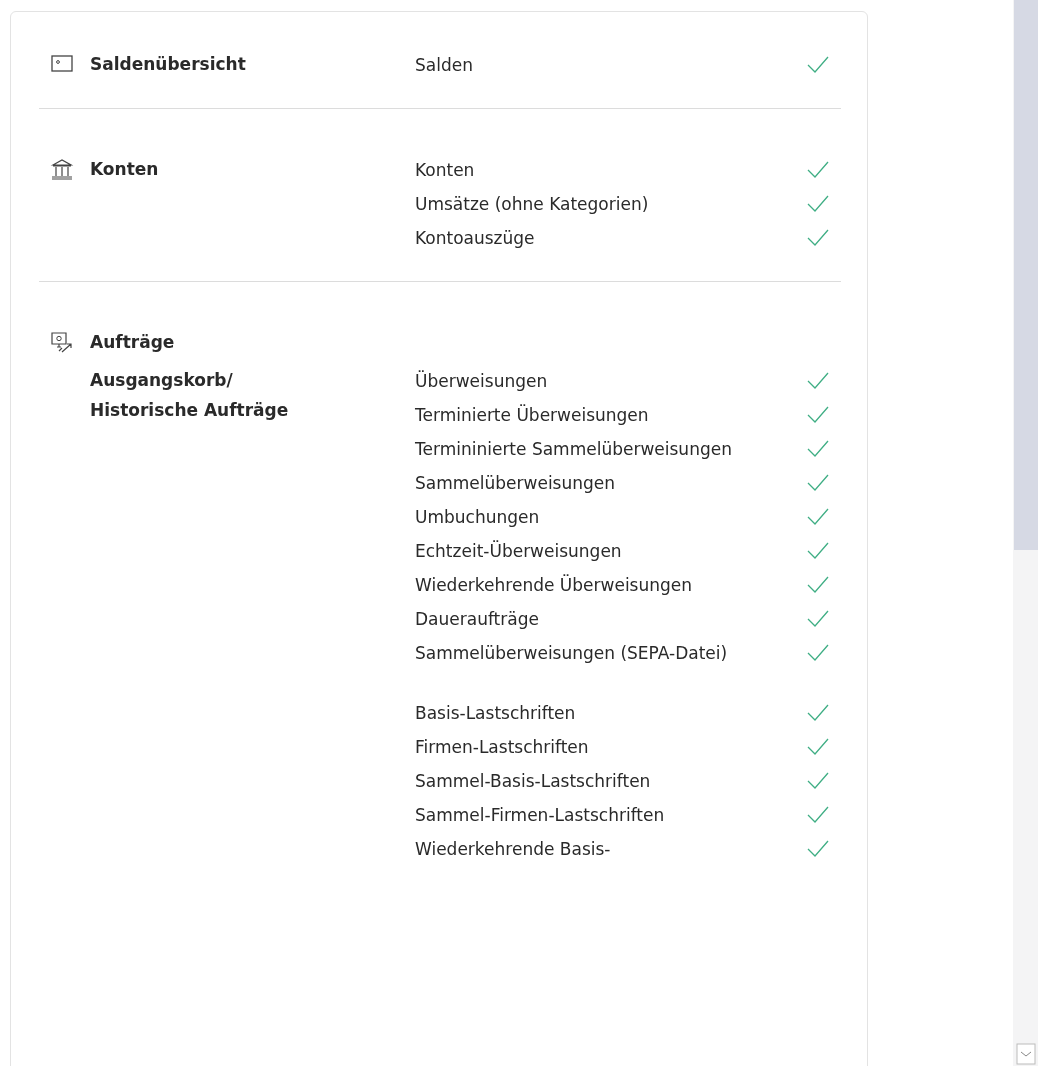  Describe the element at coordinates (519, 551) in the screenshot. I see `permission-label: Echtzeit-Überweisungen` at that location.